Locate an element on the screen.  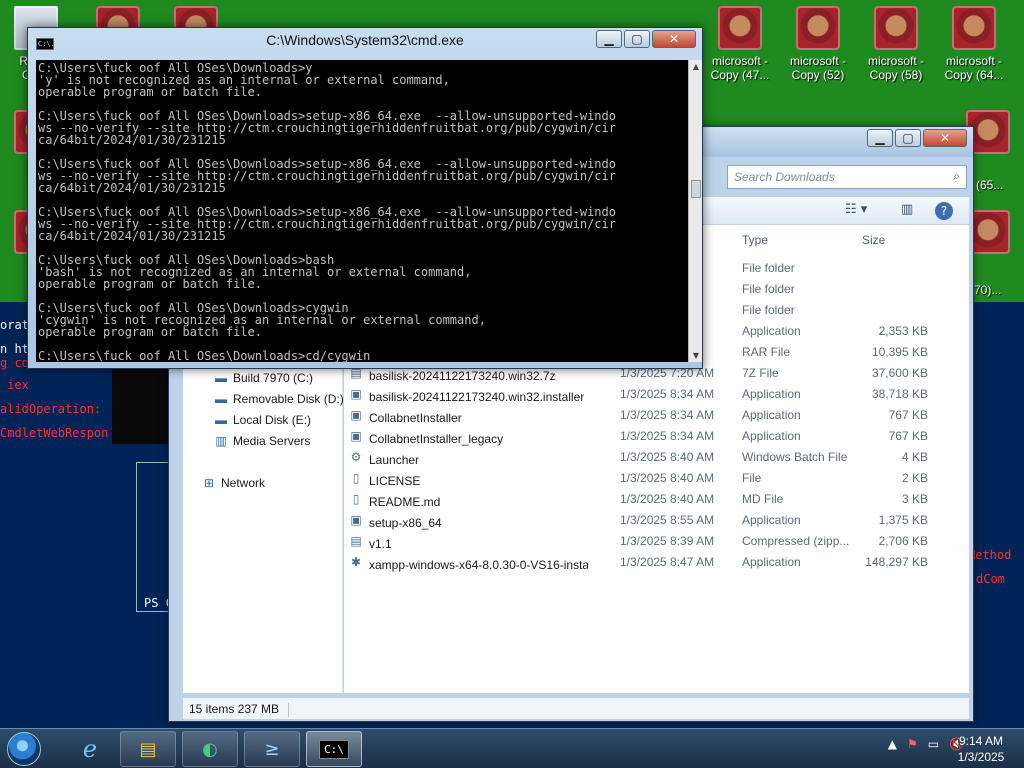
scroll-up-icon: ▲ is located at coordinates (696, 66).